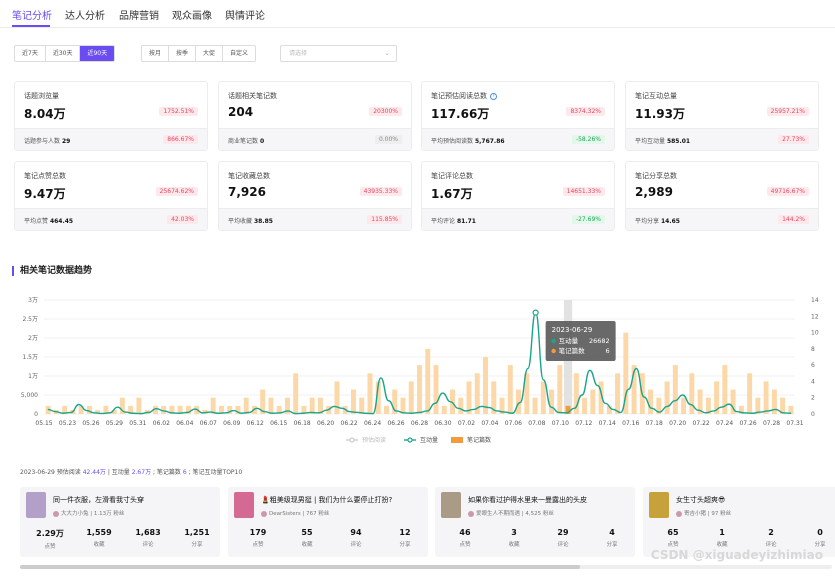  What do you see at coordinates (700, 500) in the screenshot?
I see `note-title: 女生寸头超爽😎` at bounding box center [700, 500].